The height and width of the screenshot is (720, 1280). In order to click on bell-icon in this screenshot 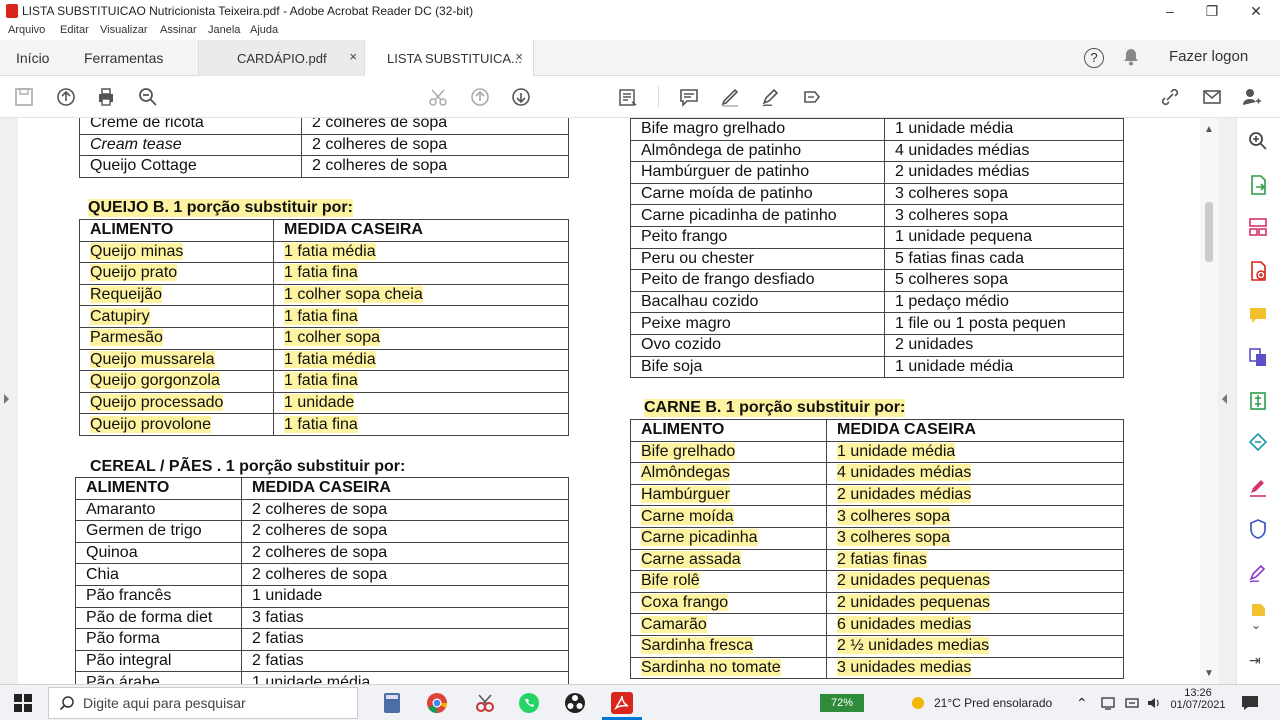, I will do `click(1131, 59)`.